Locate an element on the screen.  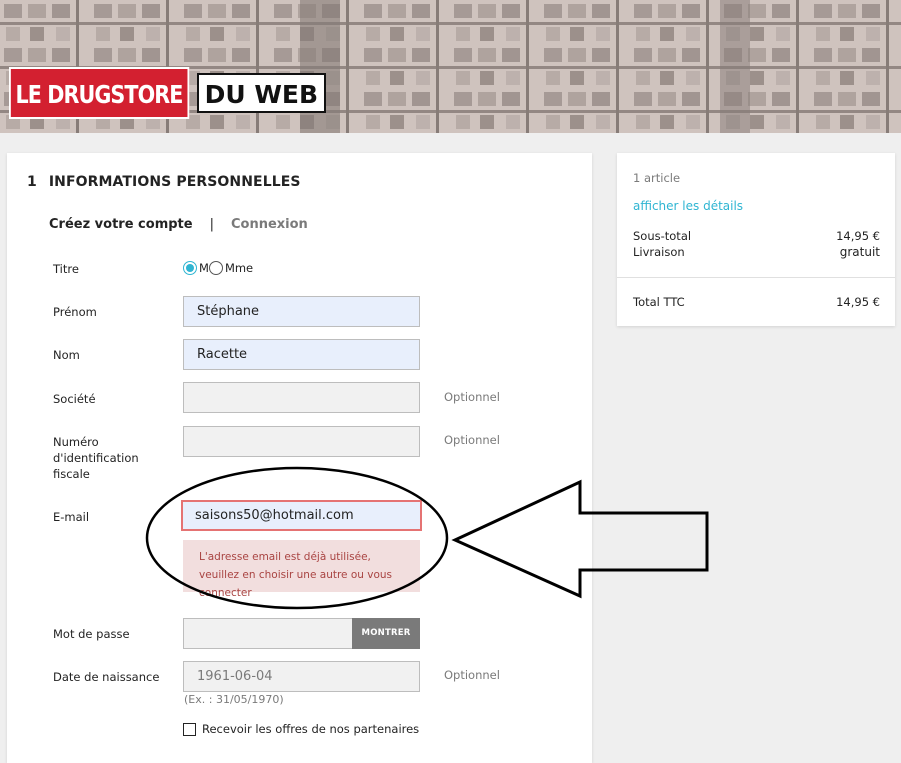
show-details-link: afficher les détails is located at coordinates (688, 206).